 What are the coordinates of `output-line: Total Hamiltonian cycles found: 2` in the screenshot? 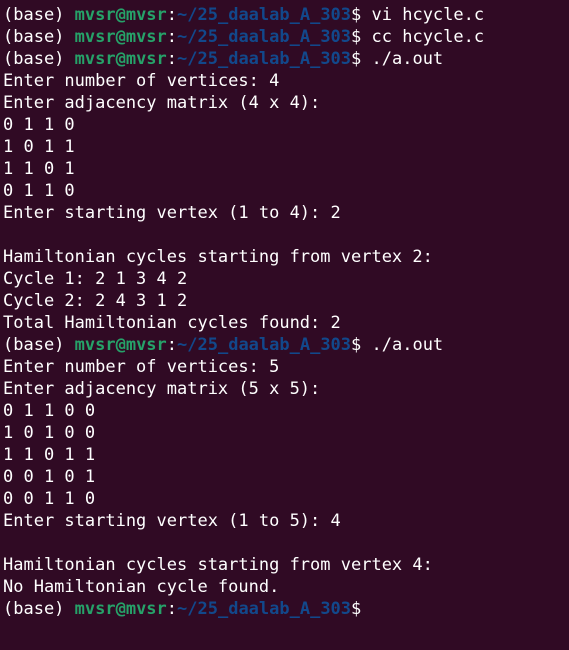 It's located at (172, 323).